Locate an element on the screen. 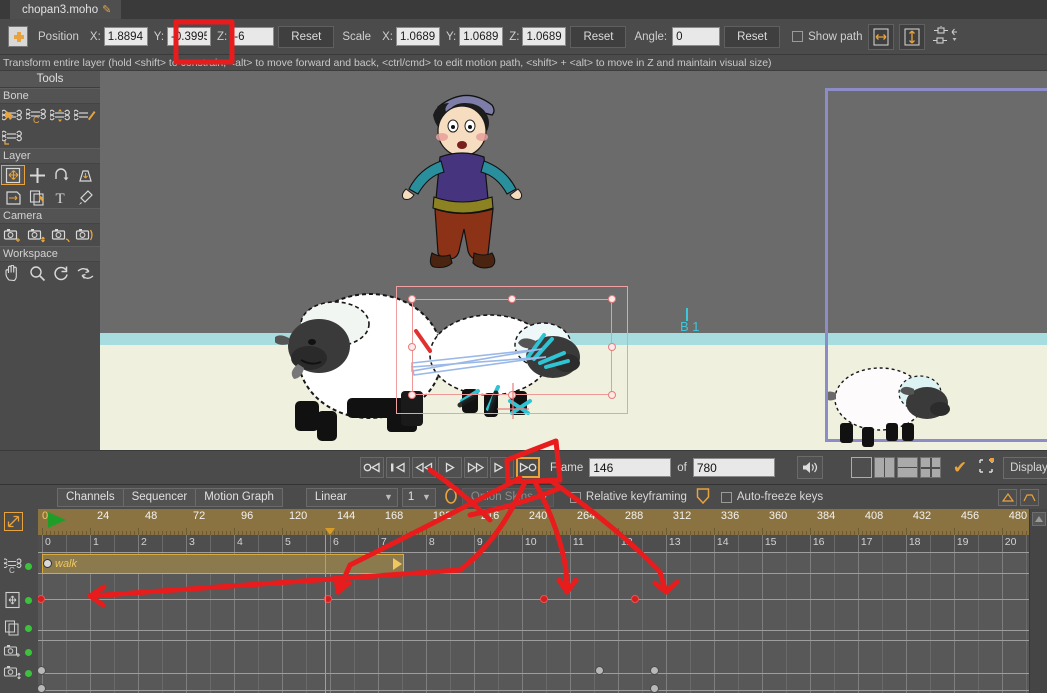 Image resolution: width=1047 pixels, height=693 pixels. layer-transform-enabled-dot is located at coordinates (28, 600).